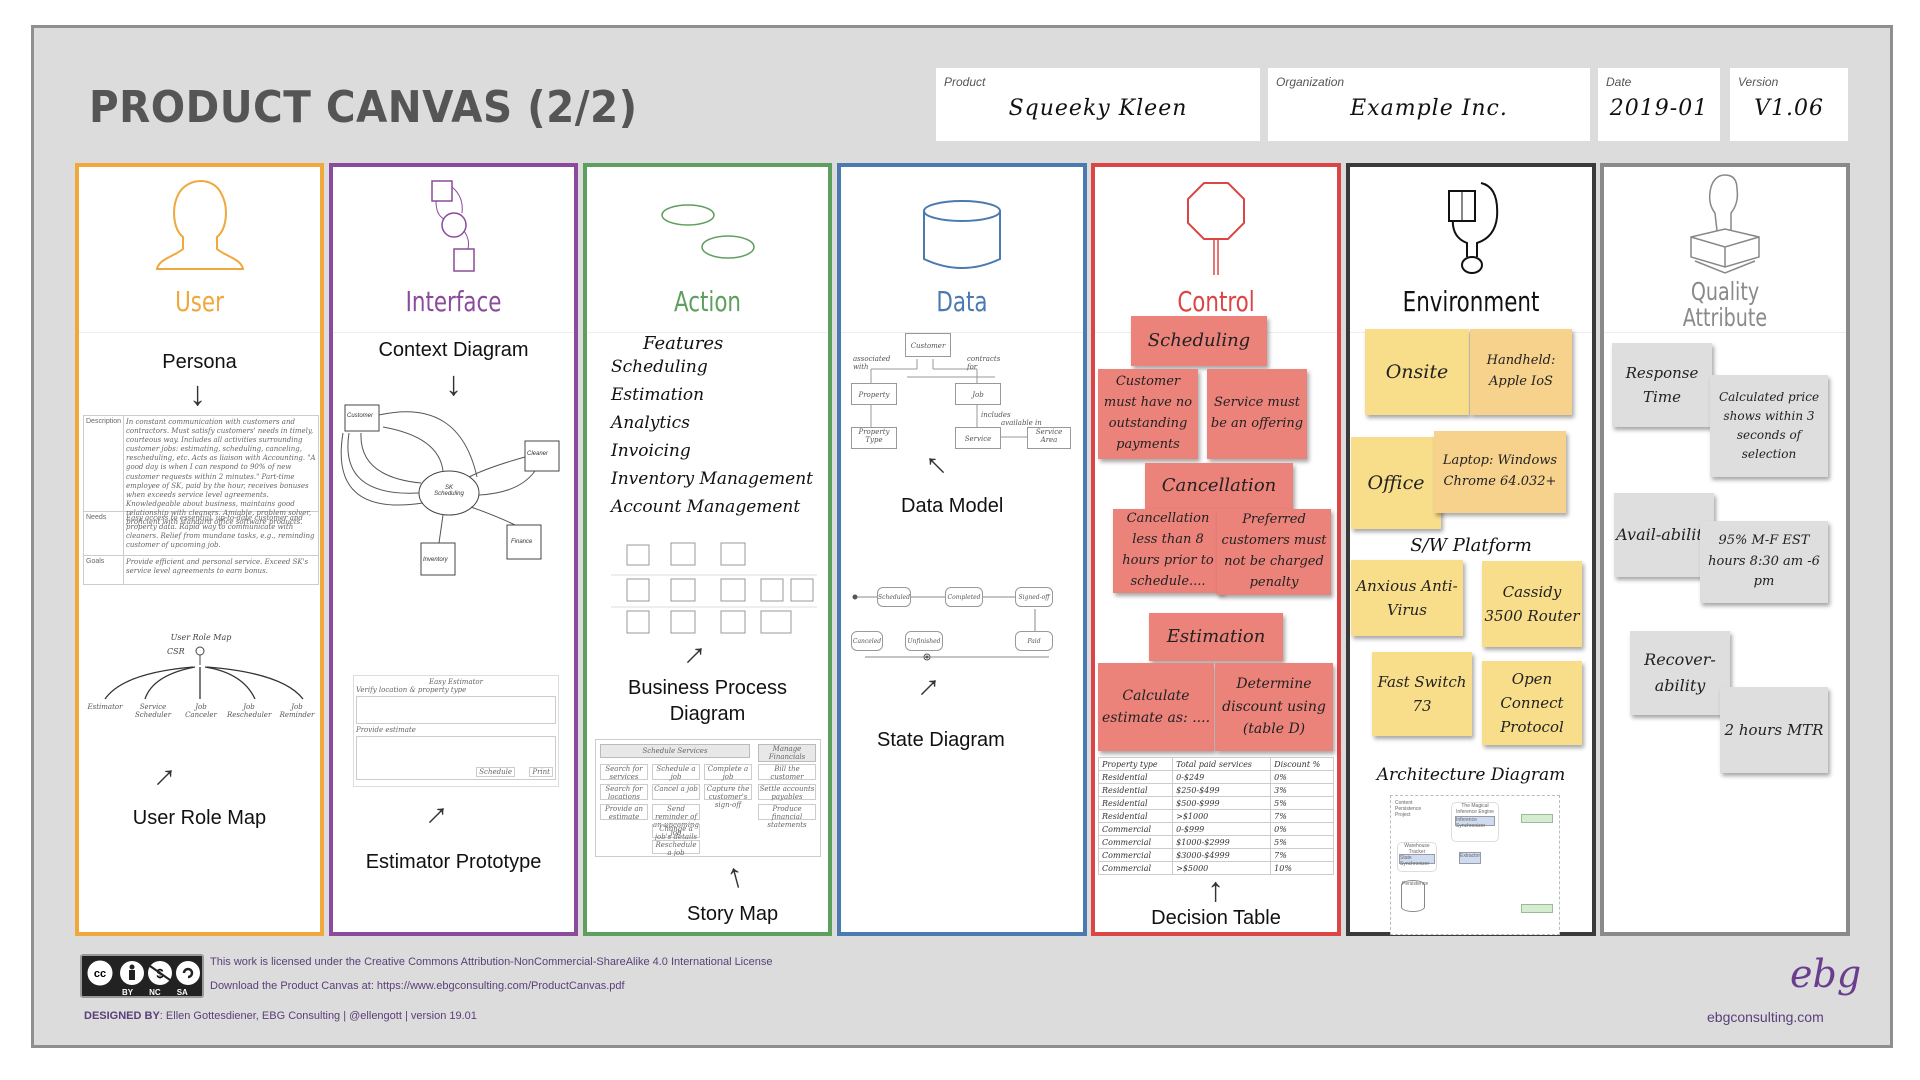 The height and width of the screenshot is (1080, 1920). I want to click on feature-item: Scheduling, so click(659, 367).